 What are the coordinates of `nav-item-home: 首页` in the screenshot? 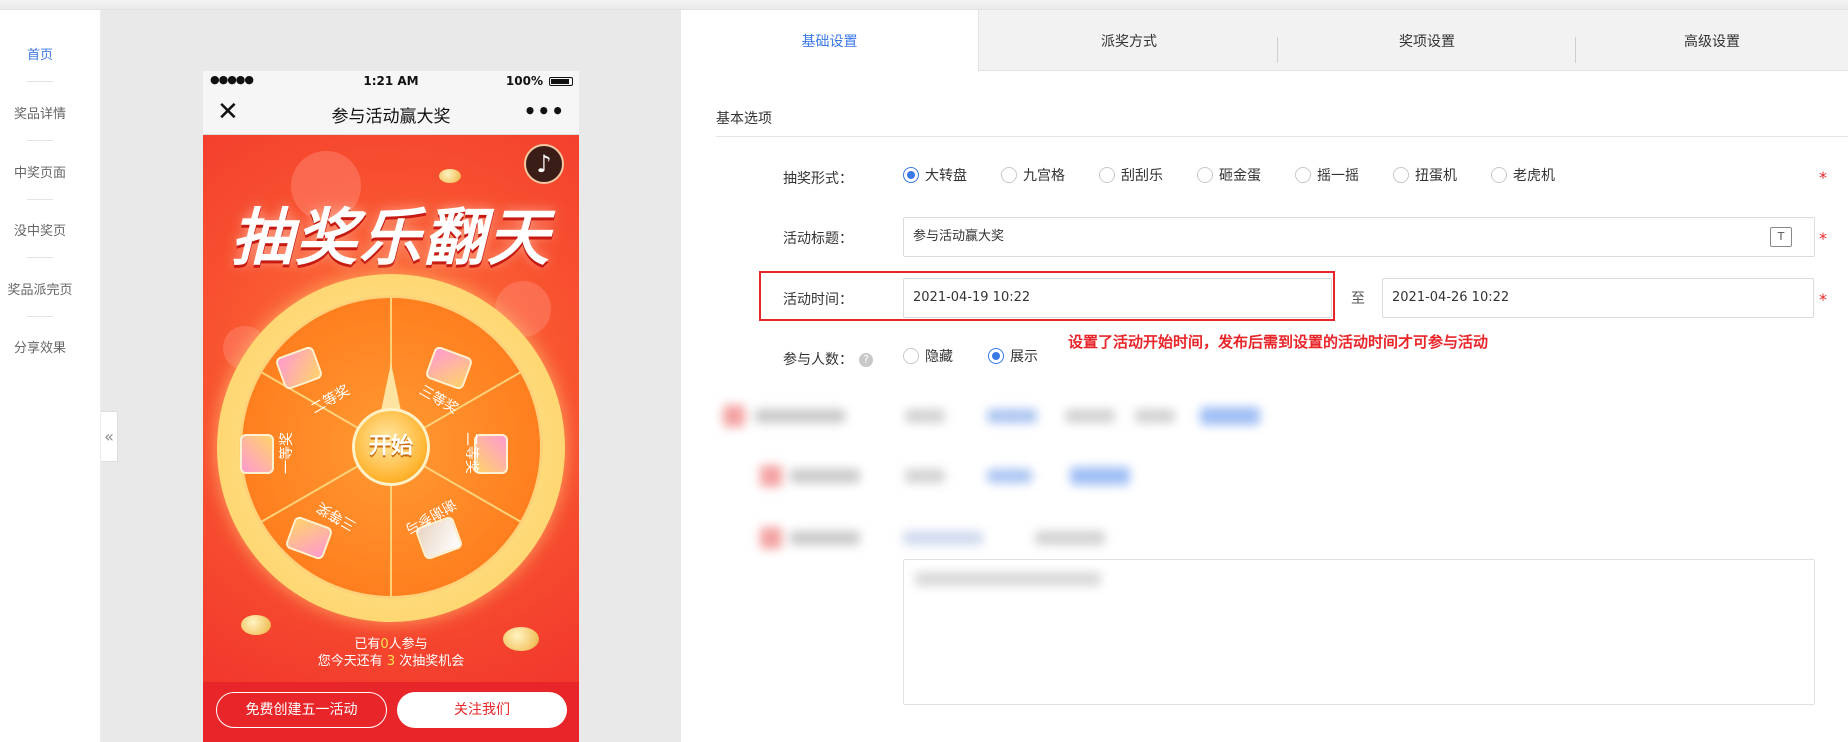 It's located at (40, 53).